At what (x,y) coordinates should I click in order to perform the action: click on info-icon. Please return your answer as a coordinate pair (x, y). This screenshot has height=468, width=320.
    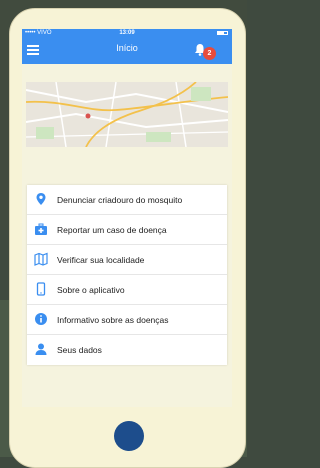
    Looking at the image, I should click on (41, 319).